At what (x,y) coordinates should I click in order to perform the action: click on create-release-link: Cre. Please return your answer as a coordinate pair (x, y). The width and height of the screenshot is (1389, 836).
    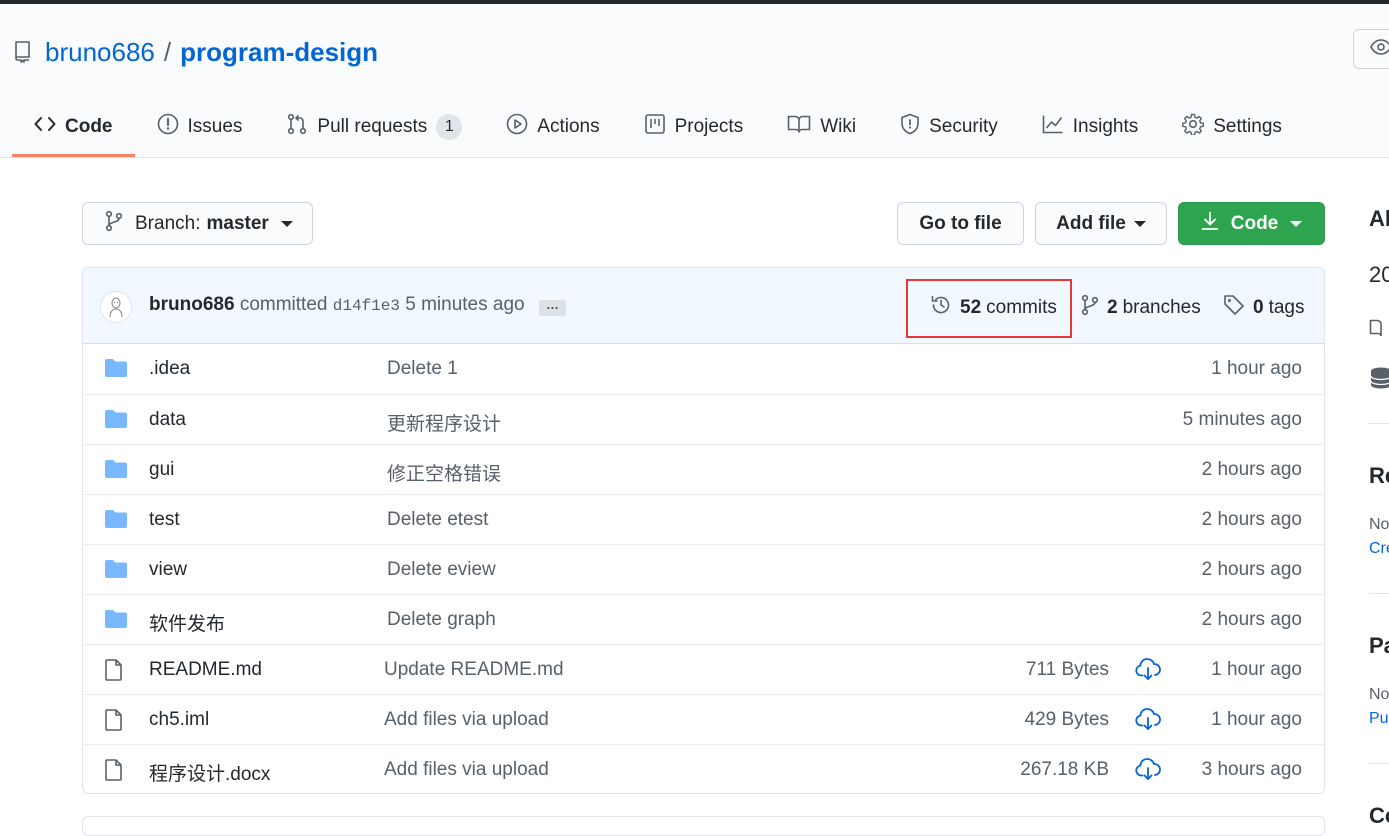
    Looking at the image, I should click on (1379, 549).